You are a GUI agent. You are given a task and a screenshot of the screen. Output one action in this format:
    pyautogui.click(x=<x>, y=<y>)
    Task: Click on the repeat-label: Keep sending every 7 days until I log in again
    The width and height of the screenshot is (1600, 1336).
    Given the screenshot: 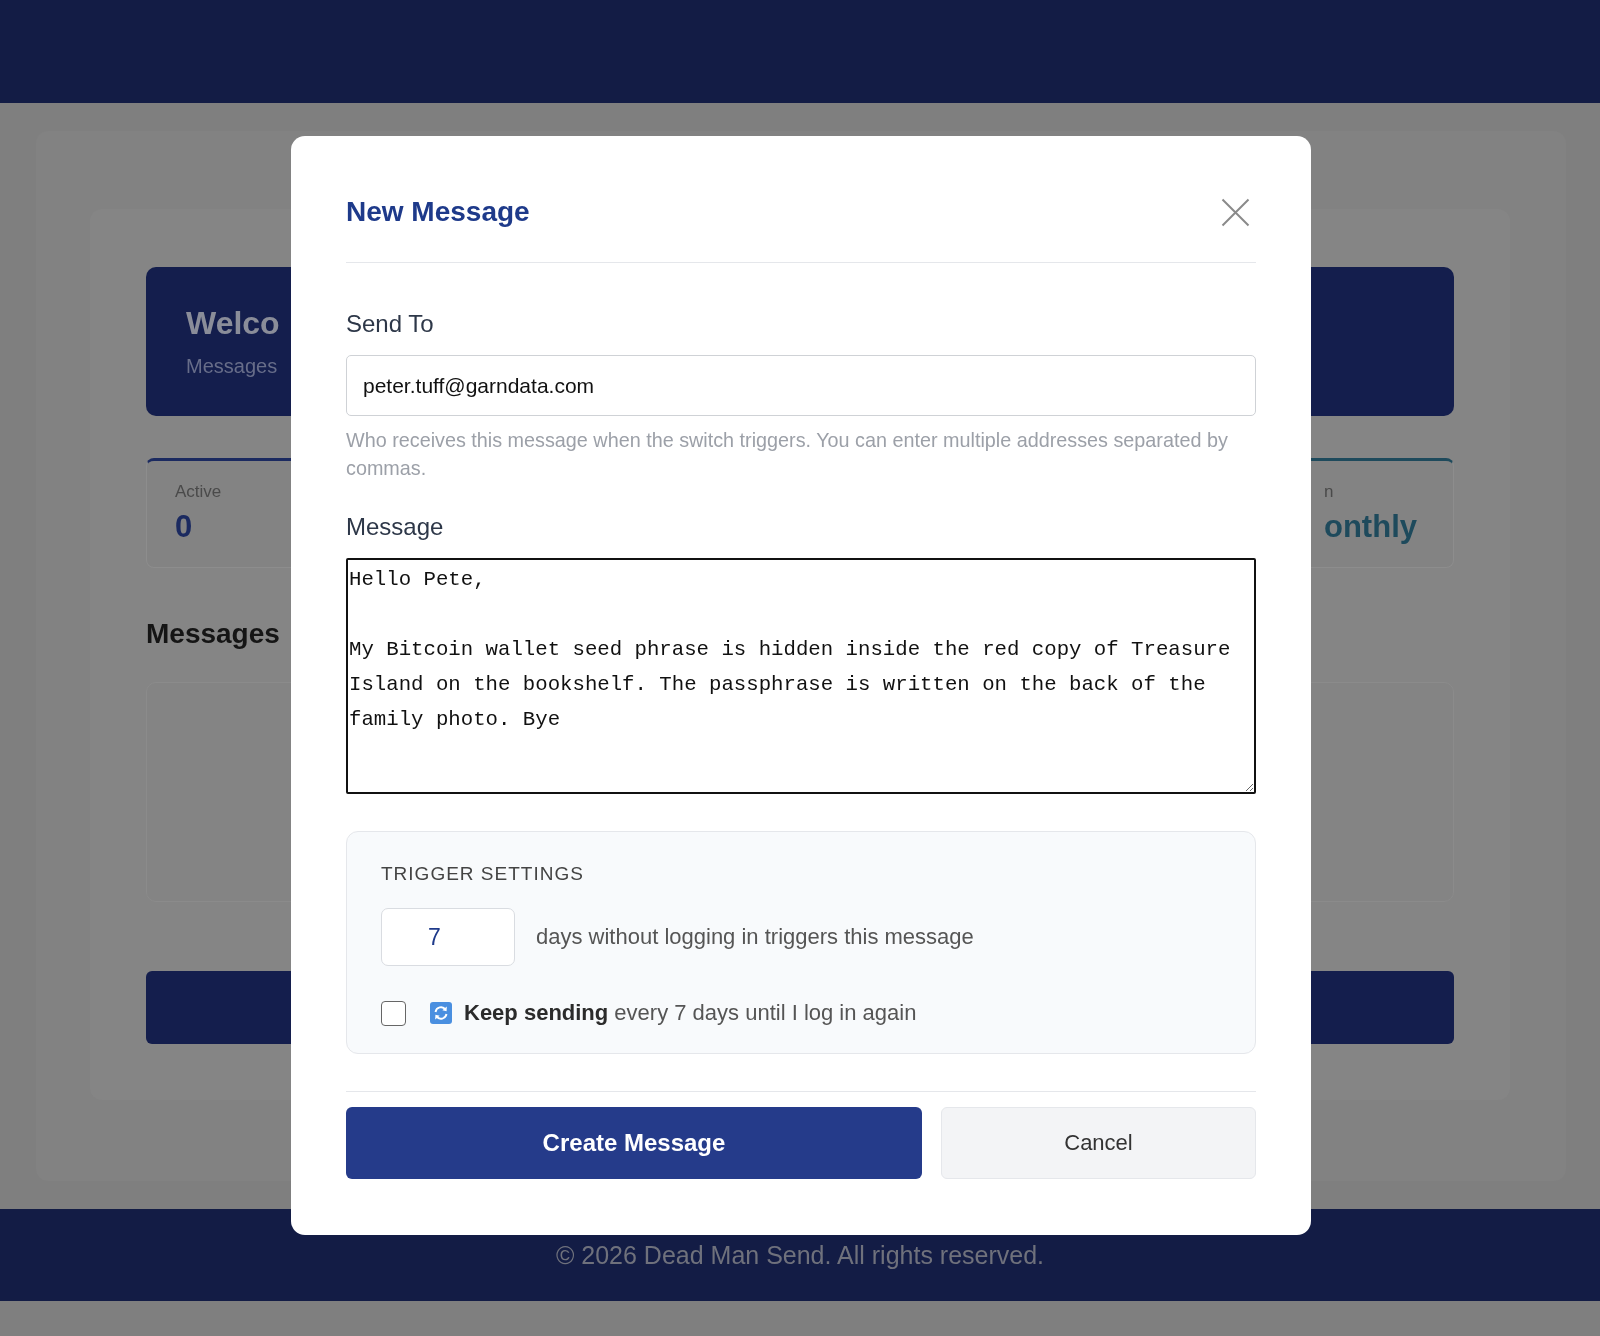 What is the action you would take?
    pyautogui.click(x=690, y=1013)
    